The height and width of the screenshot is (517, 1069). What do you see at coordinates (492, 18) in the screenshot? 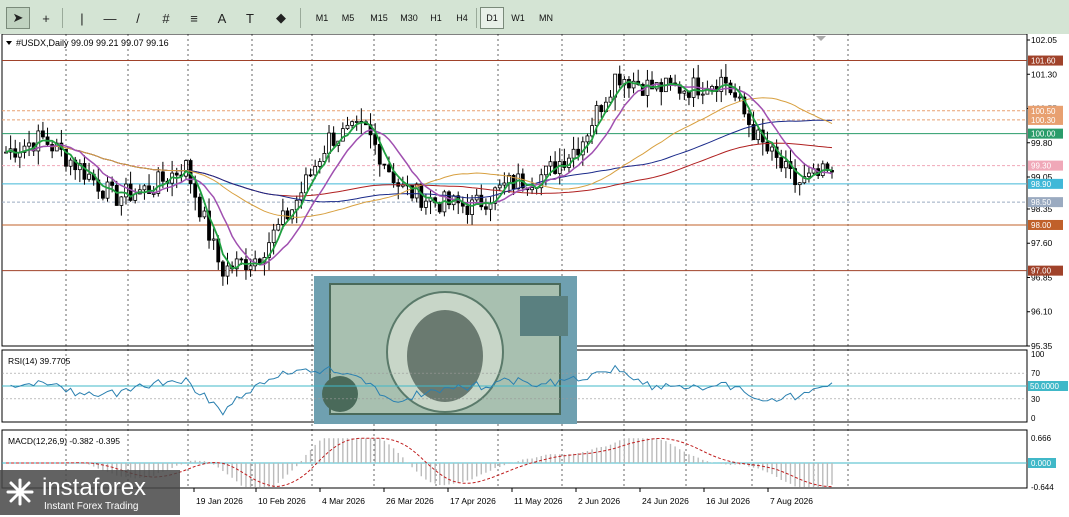
I see `timeframe-d1: D1` at bounding box center [492, 18].